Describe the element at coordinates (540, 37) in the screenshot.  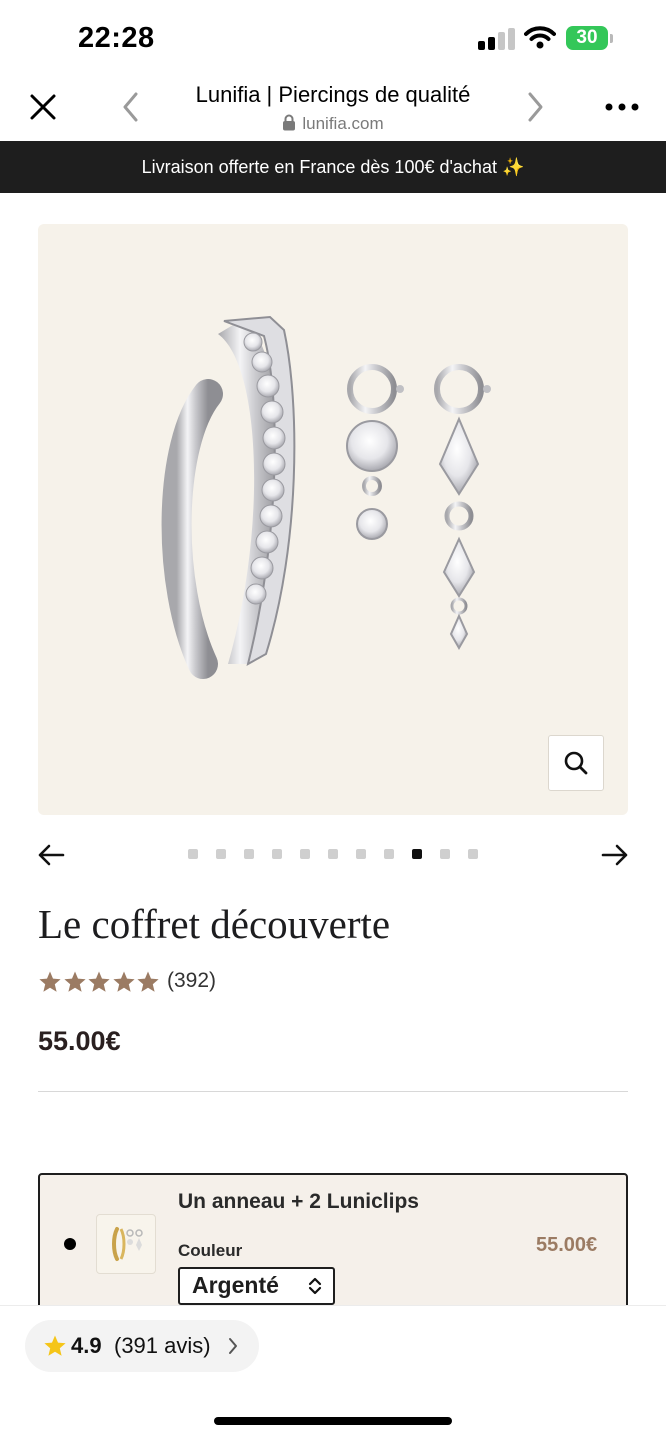
I see `wifi-icon` at that location.